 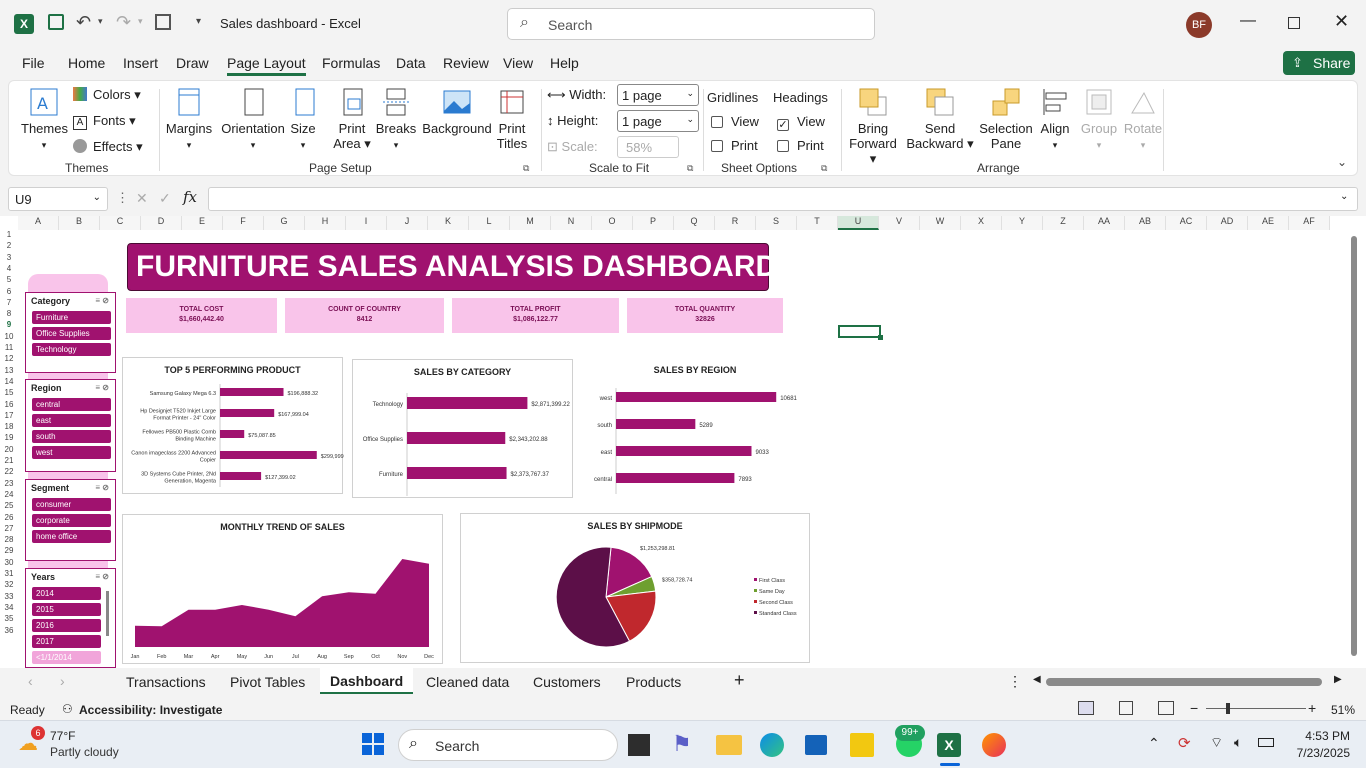 I want to click on volume-icon: 🔈︎, so click(x=1238, y=742).